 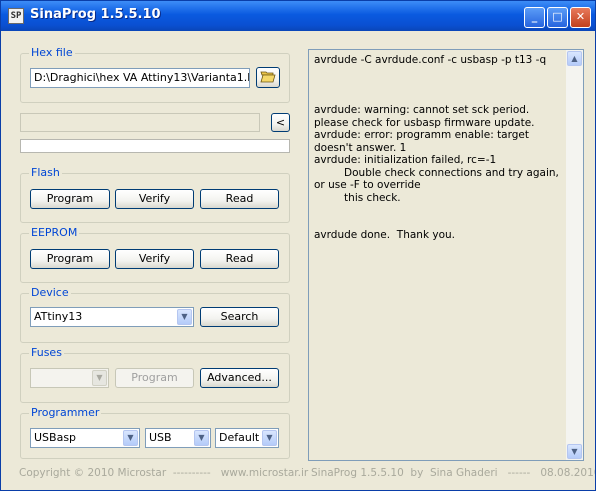 What do you see at coordinates (534, 17) in the screenshot?
I see `minimize-button: _` at bounding box center [534, 17].